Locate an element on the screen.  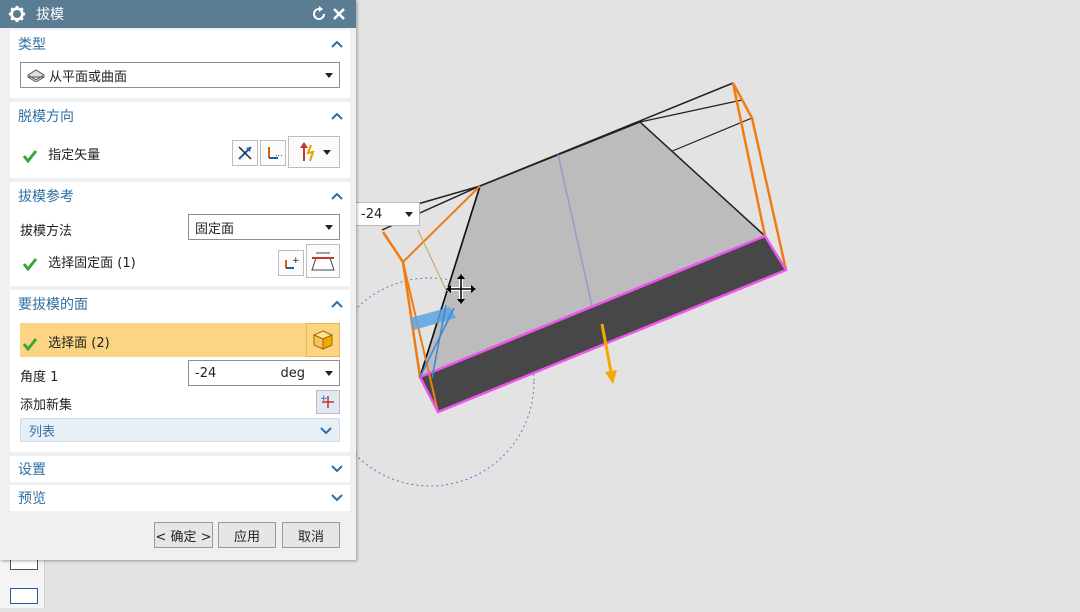
reset-icon is located at coordinates (319, 13).